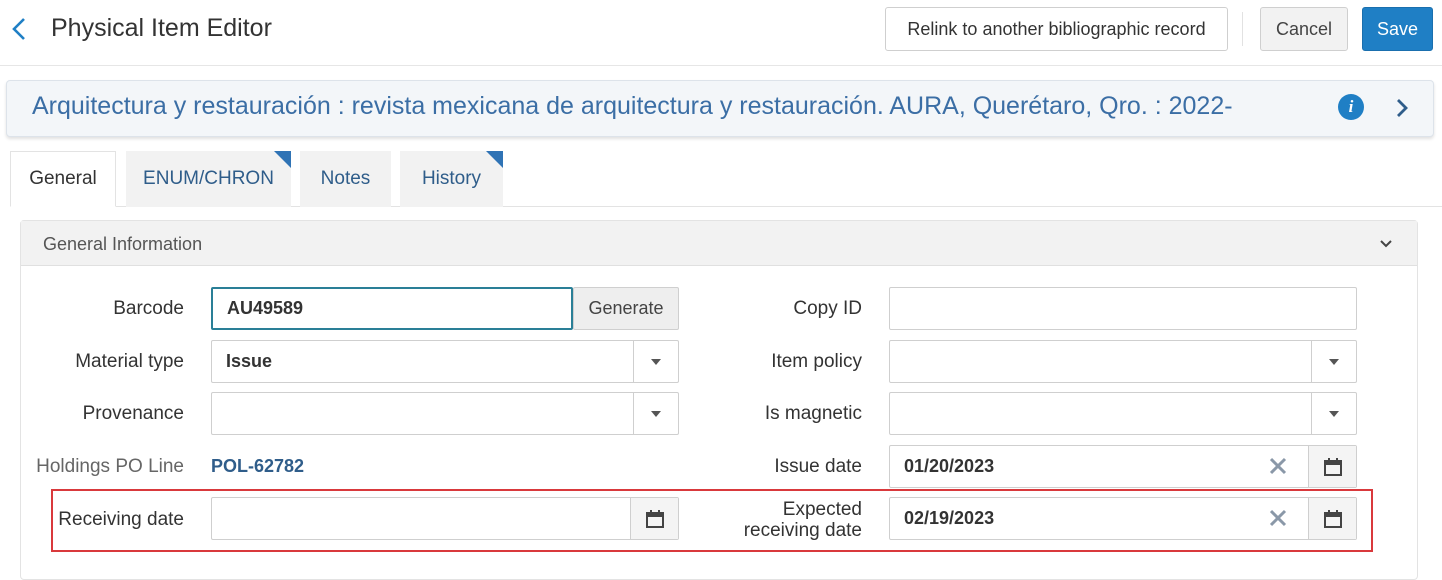 The image size is (1442, 580). I want to click on panel-header: General Information, so click(719, 243).